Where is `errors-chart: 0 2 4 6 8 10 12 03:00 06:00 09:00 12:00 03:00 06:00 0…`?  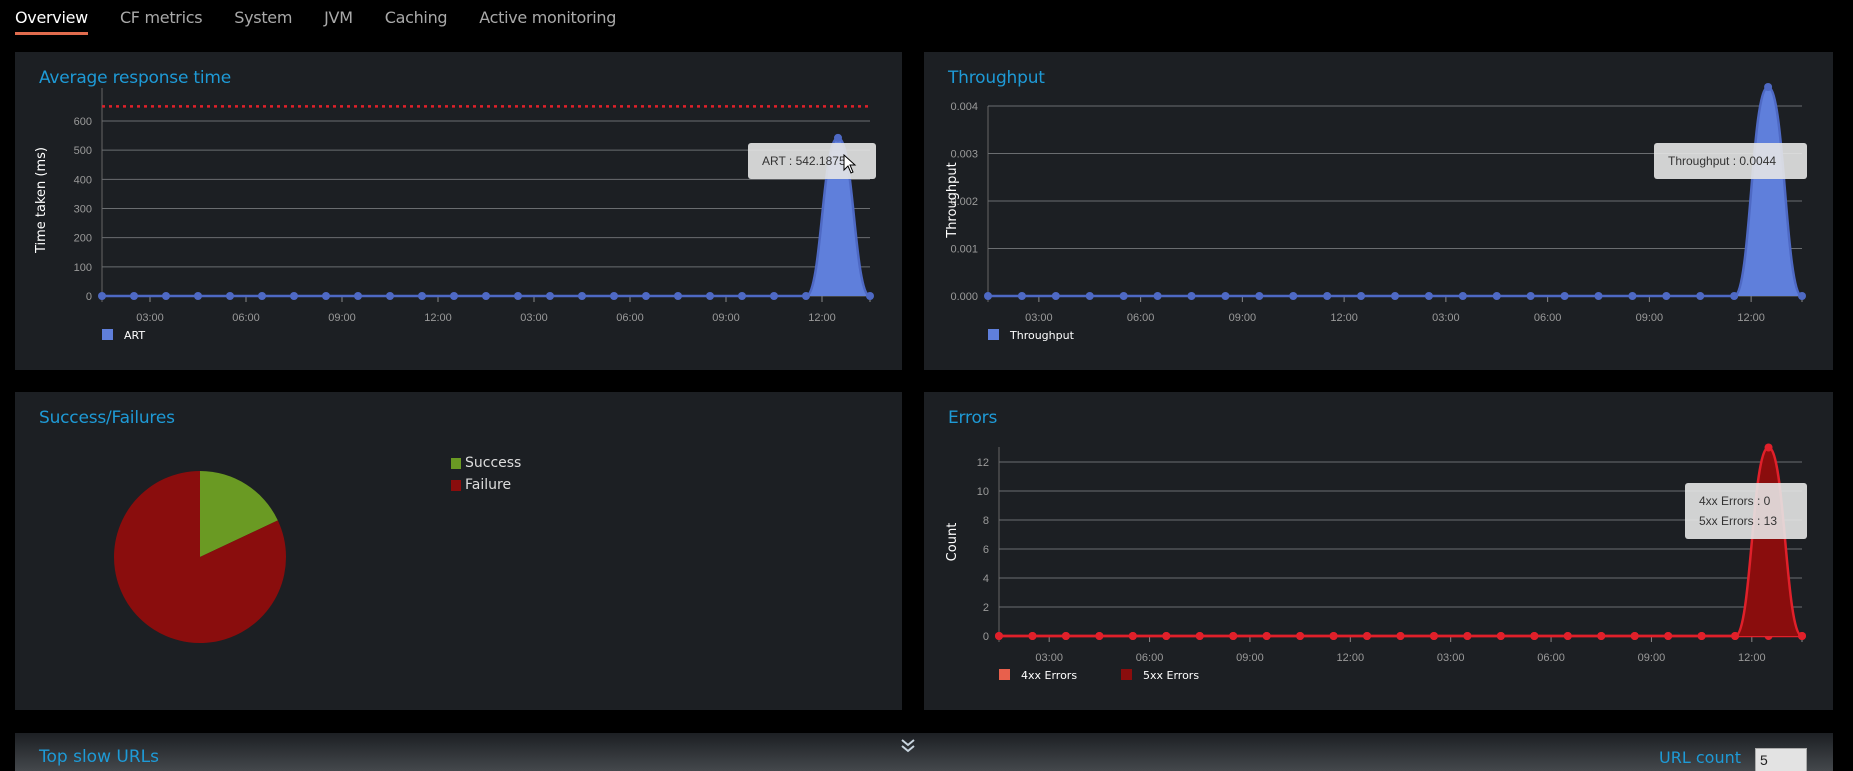
errors-chart: 0 2 4 6 8 10 12 03:00 06:00 09:00 12:00 03:00 06:00 0… is located at coordinates (1375, 562).